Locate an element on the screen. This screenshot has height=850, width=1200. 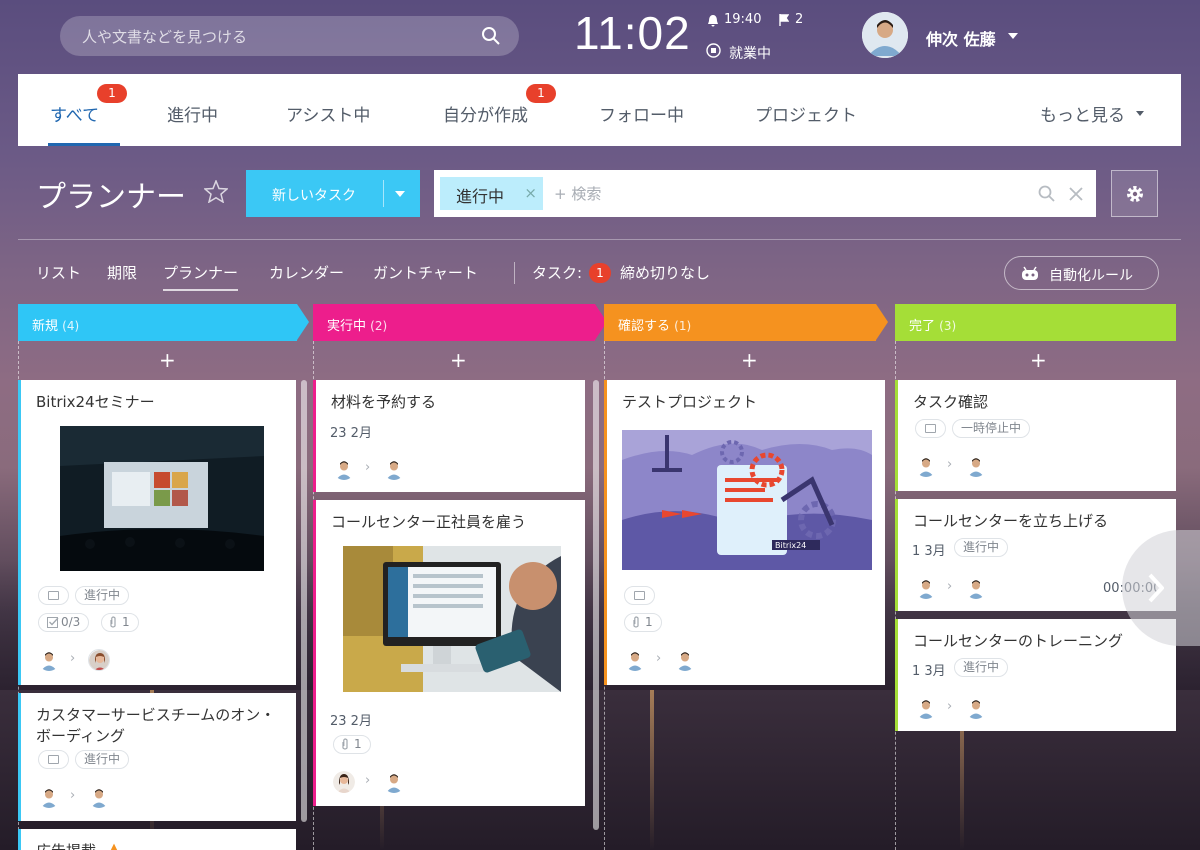
task-title: 広告掲載 is located at coordinates (66, 845).